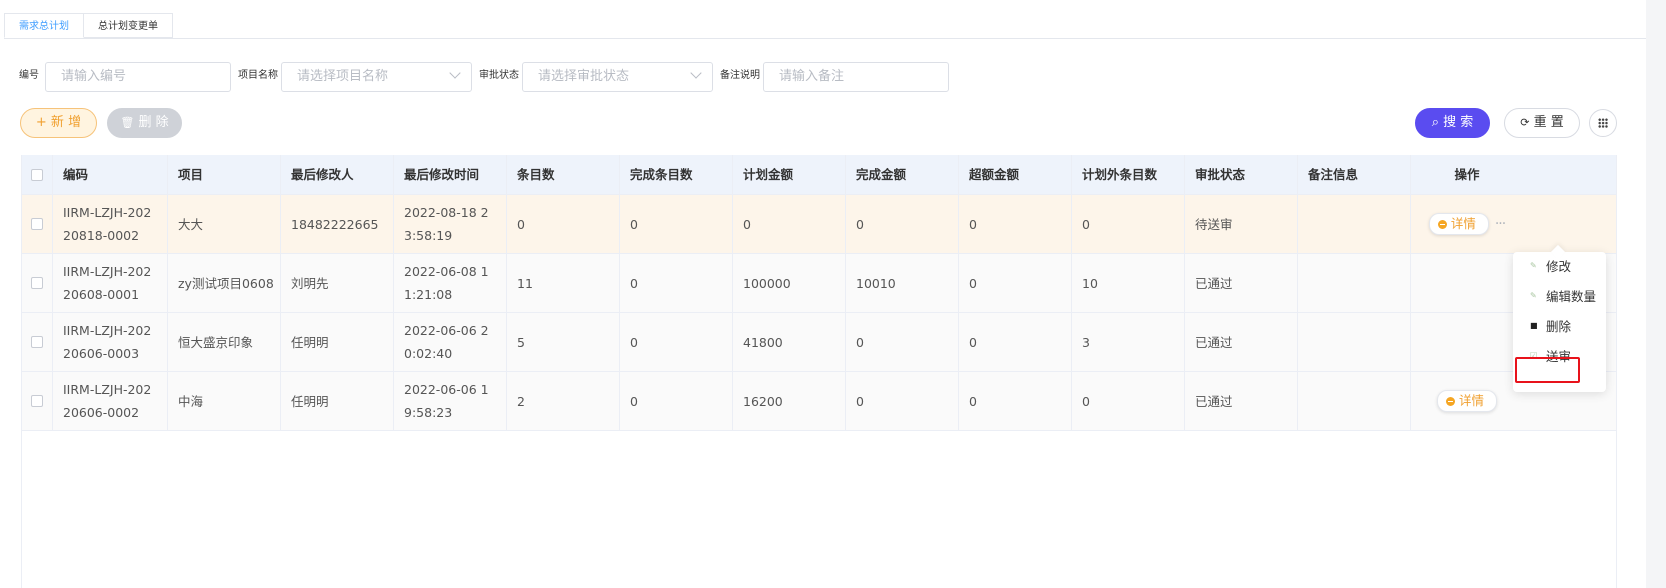  What do you see at coordinates (127, 122) in the screenshot?
I see `trash-icon: 🗑` at bounding box center [127, 122].